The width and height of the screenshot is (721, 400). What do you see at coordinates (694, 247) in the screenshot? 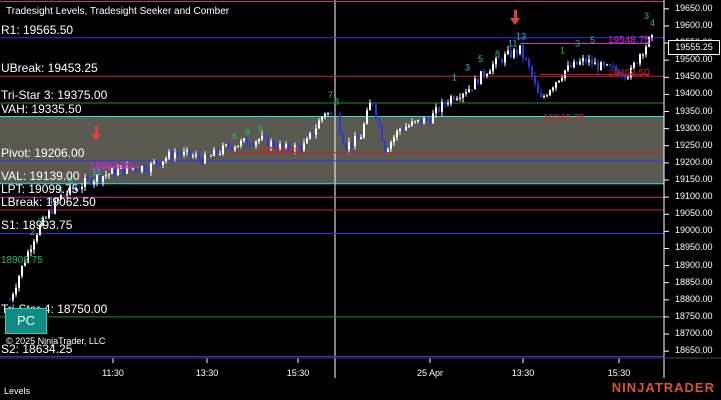
I see `price-tick-label: 18950.00` at bounding box center [694, 247].